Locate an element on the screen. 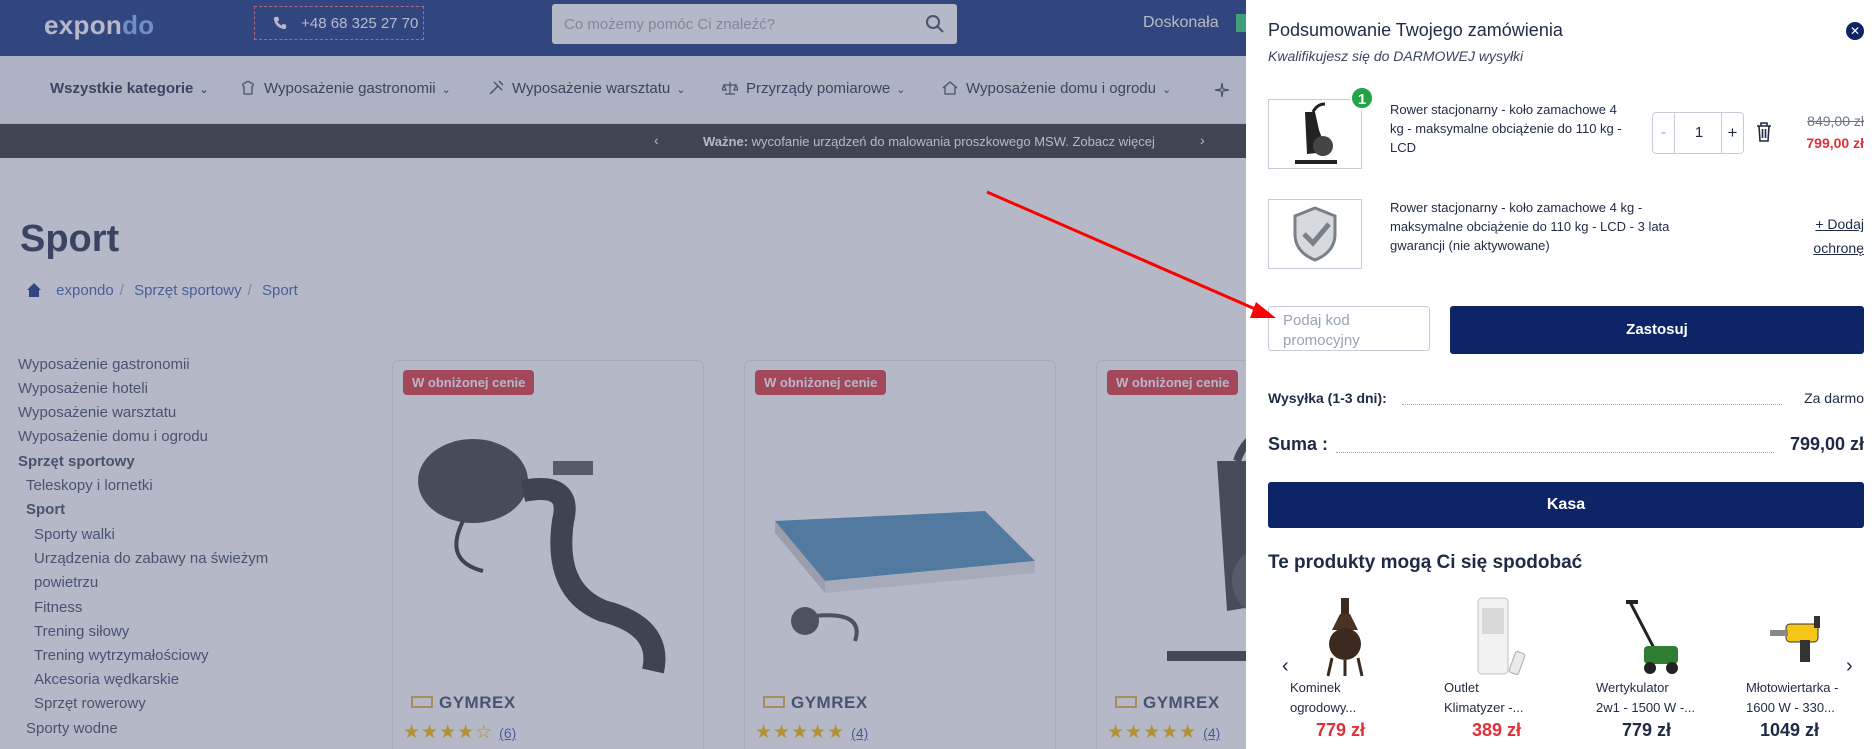  exercise-bike-icon is located at coordinates (1316, 133).